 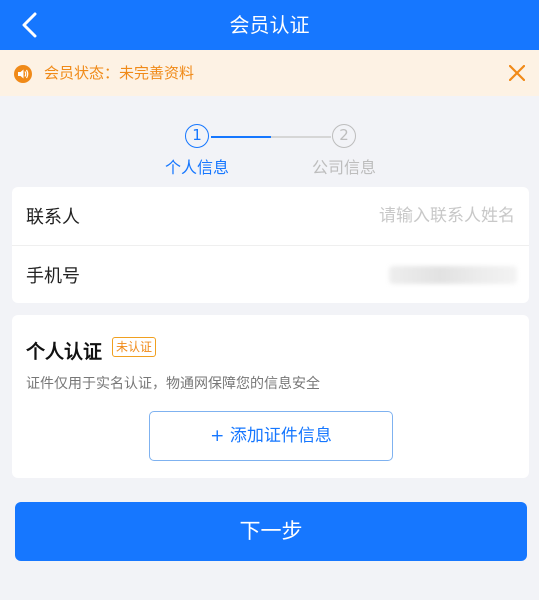 I want to click on step-1-circle: 1, so click(x=197, y=136).